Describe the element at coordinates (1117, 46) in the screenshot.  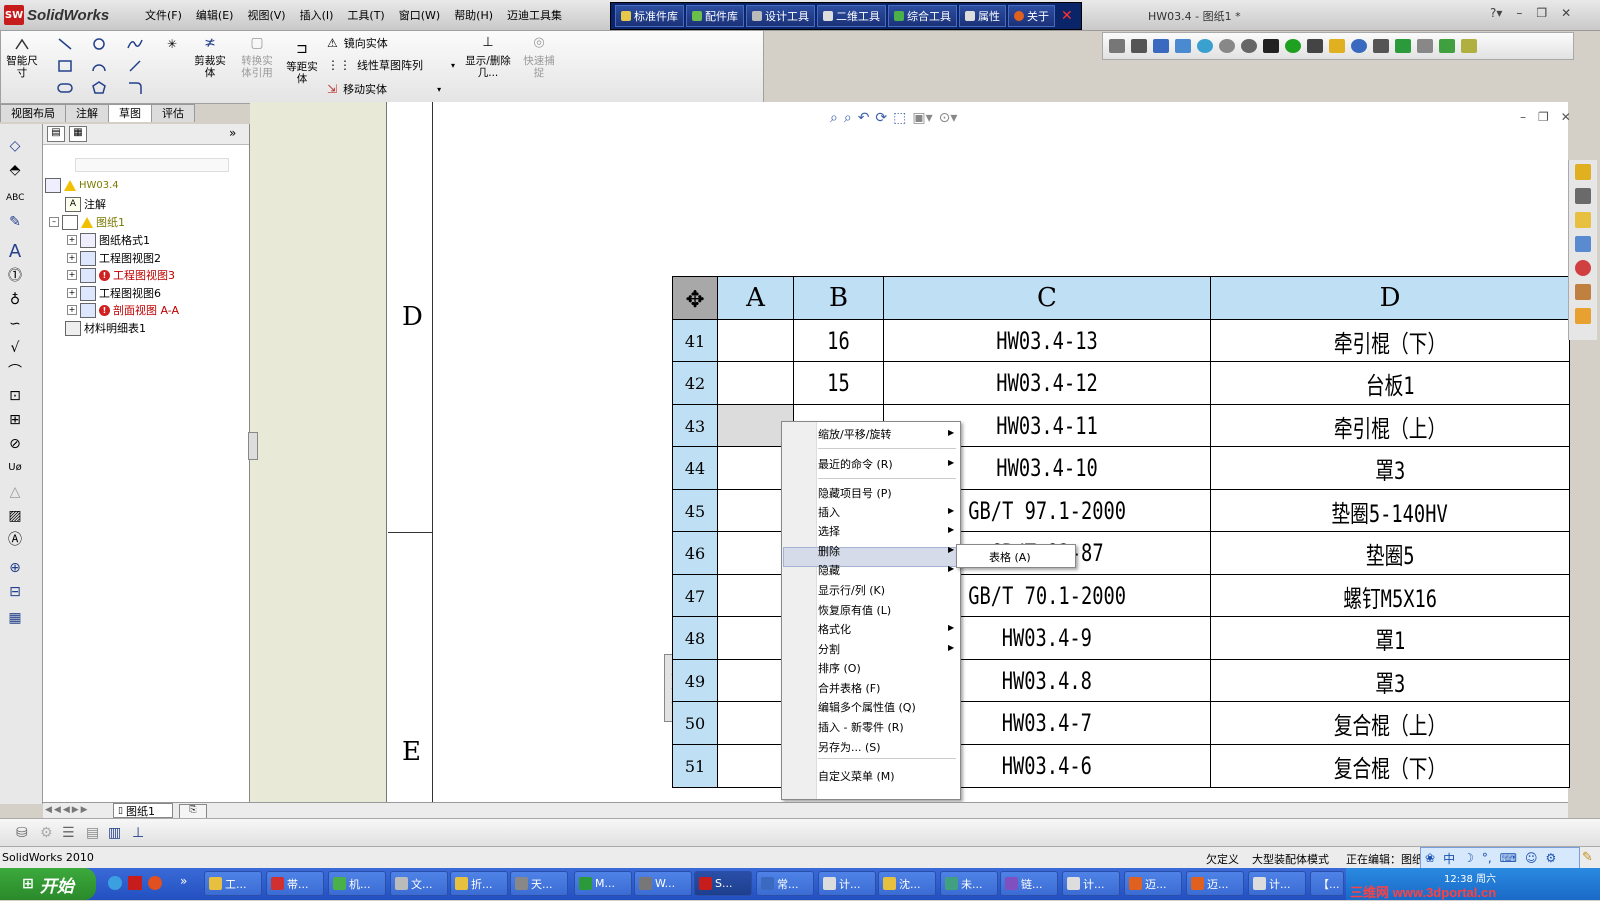
I see `key-icon` at that location.